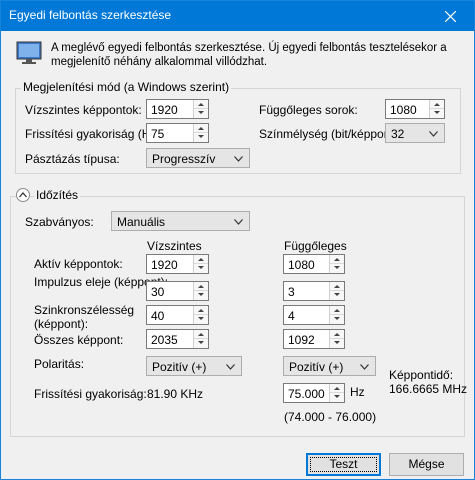 The image size is (475, 480). What do you see at coordinates (84, 317) in the screenshot?
I see `sync-width-label: Szinkronszélesség (képpont):` at bounding box center [84, 317].